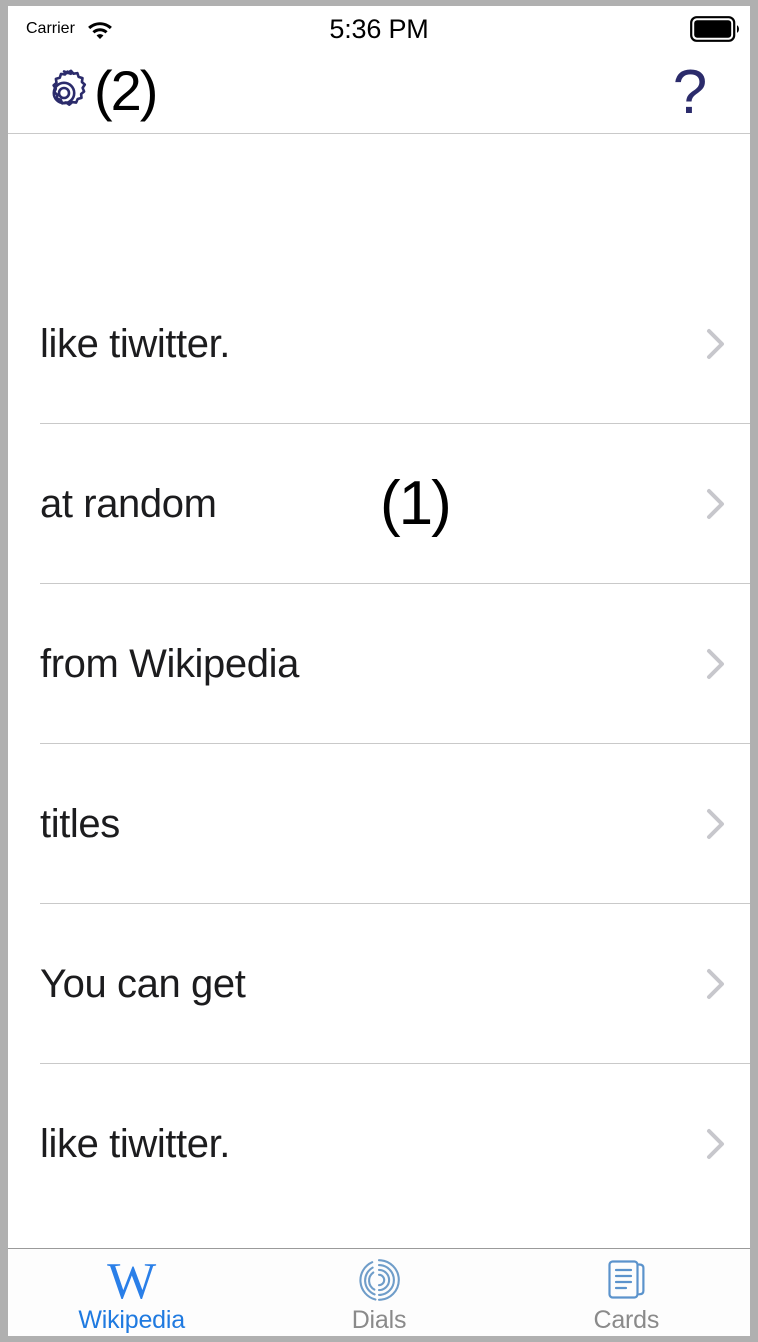 The height and width of the screenshot is (1342, 758). I want to click on dials-spiral-icon, so click(379, 1280).